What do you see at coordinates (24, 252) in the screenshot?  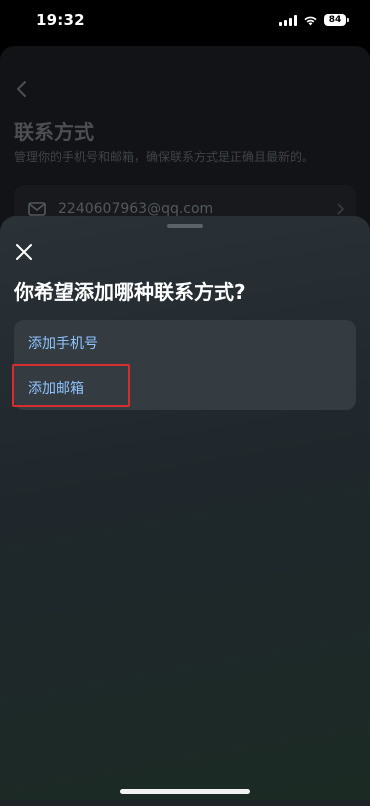 I see `close-icon` at bounding box center [24, 252].